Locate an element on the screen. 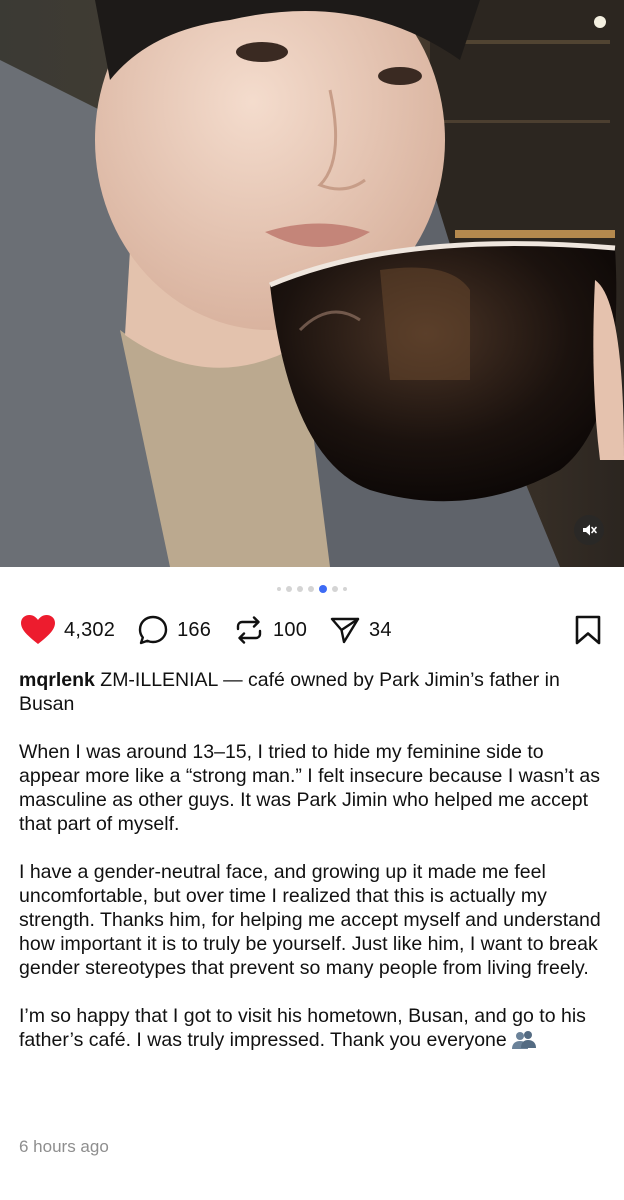 This screenshot has width=624, height=1200. carousel-indicator is located at coordinates (312, 589).